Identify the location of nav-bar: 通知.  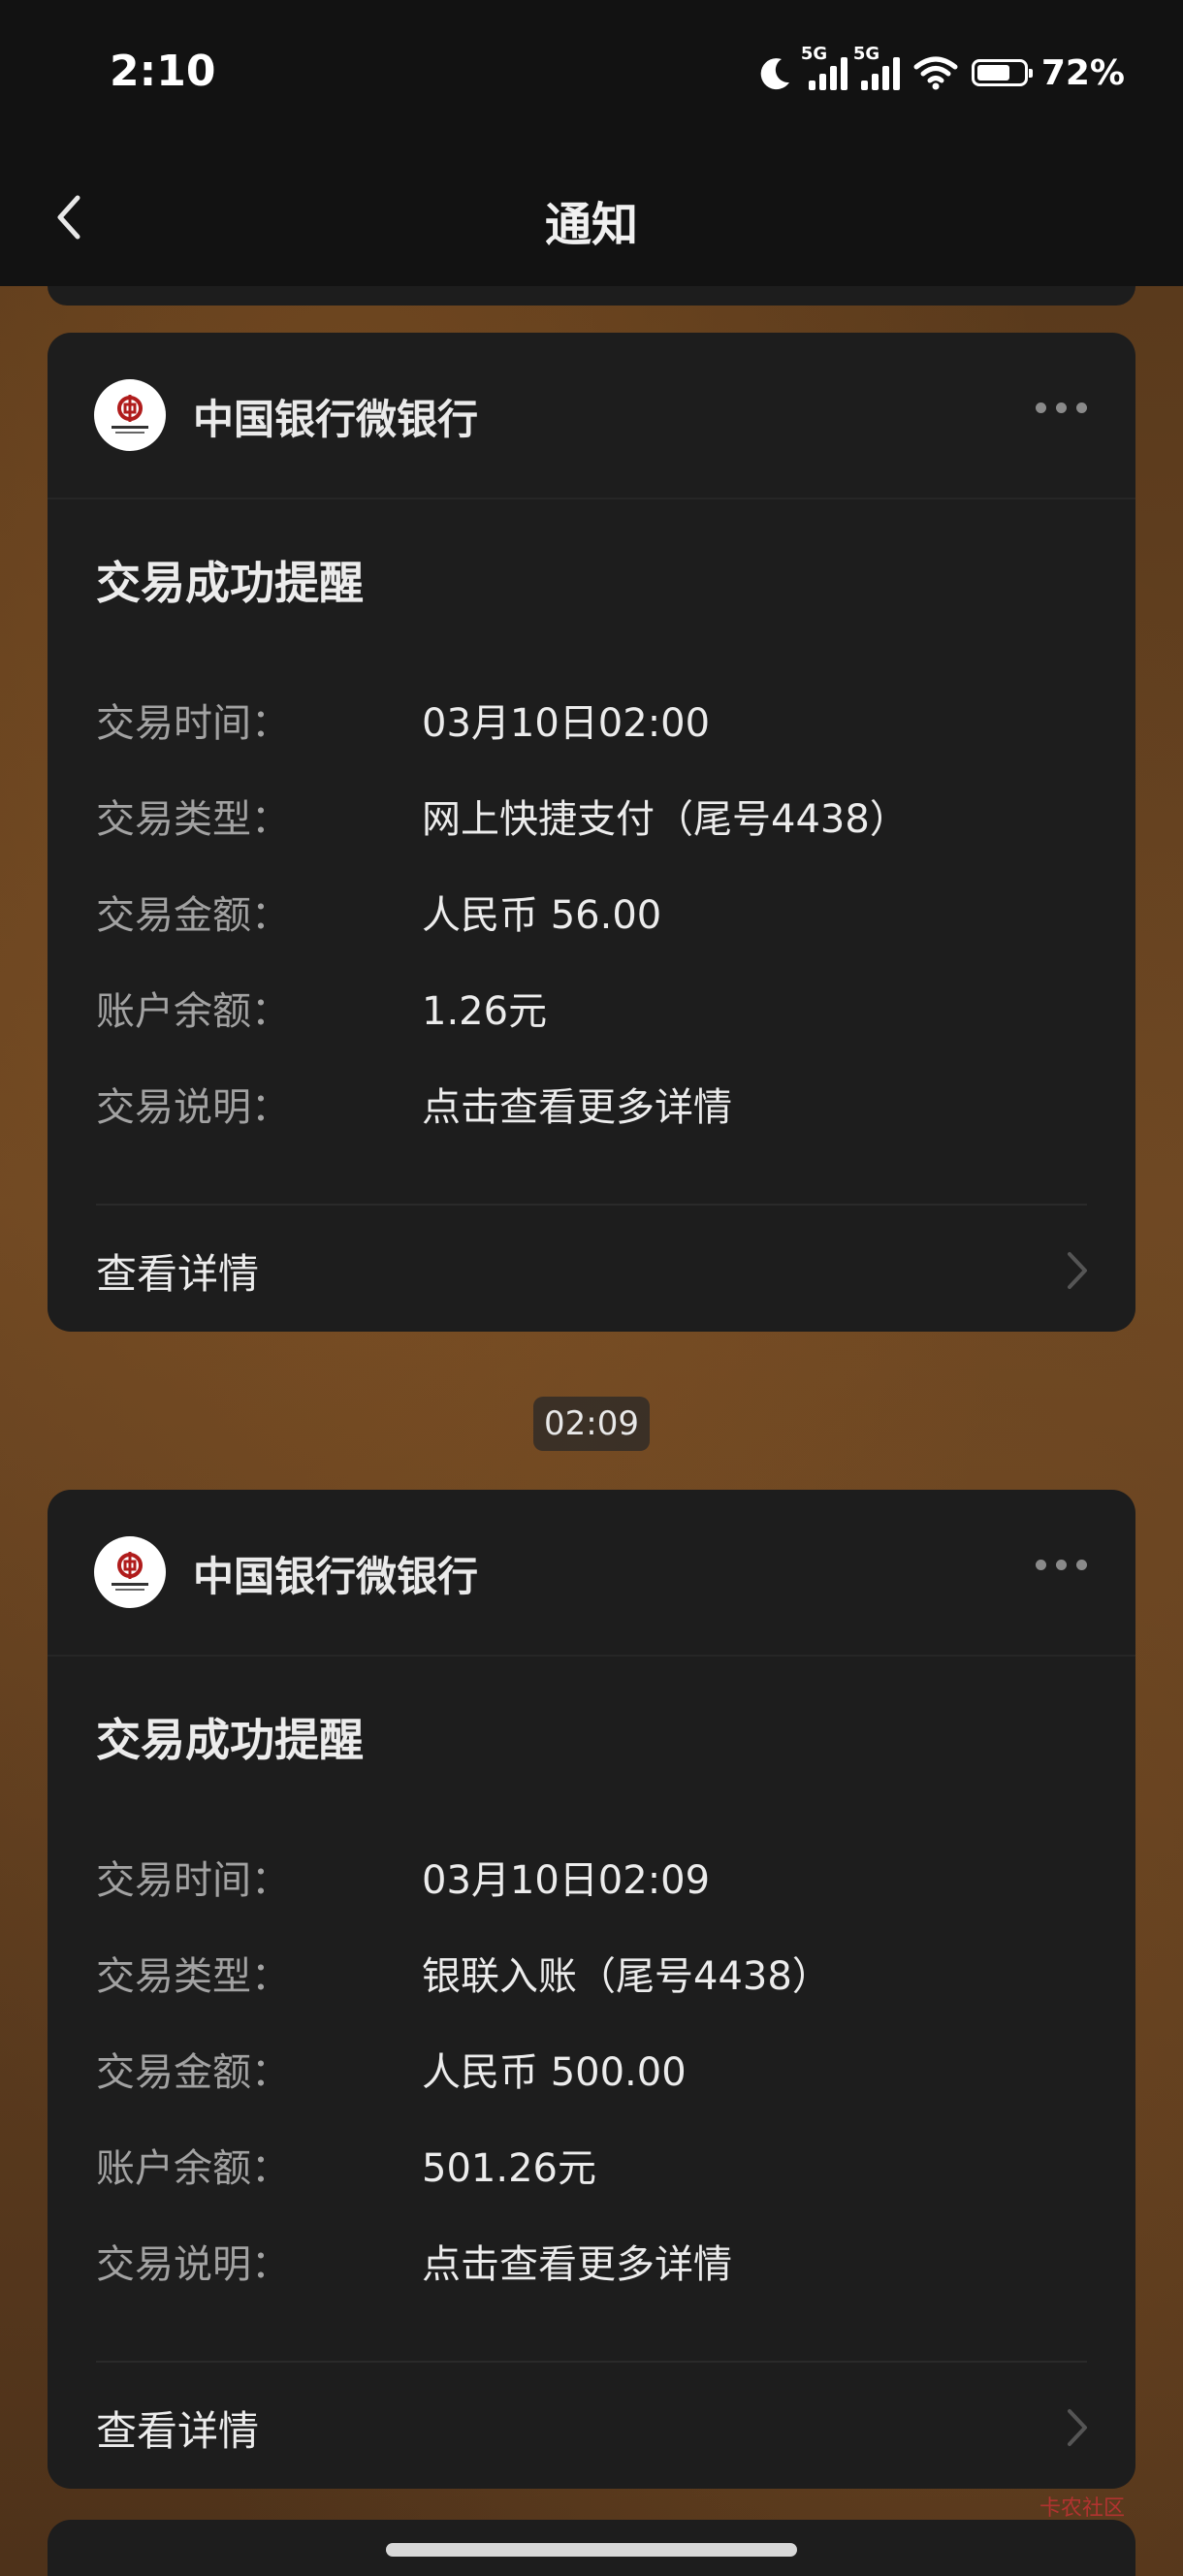
(591, 220).